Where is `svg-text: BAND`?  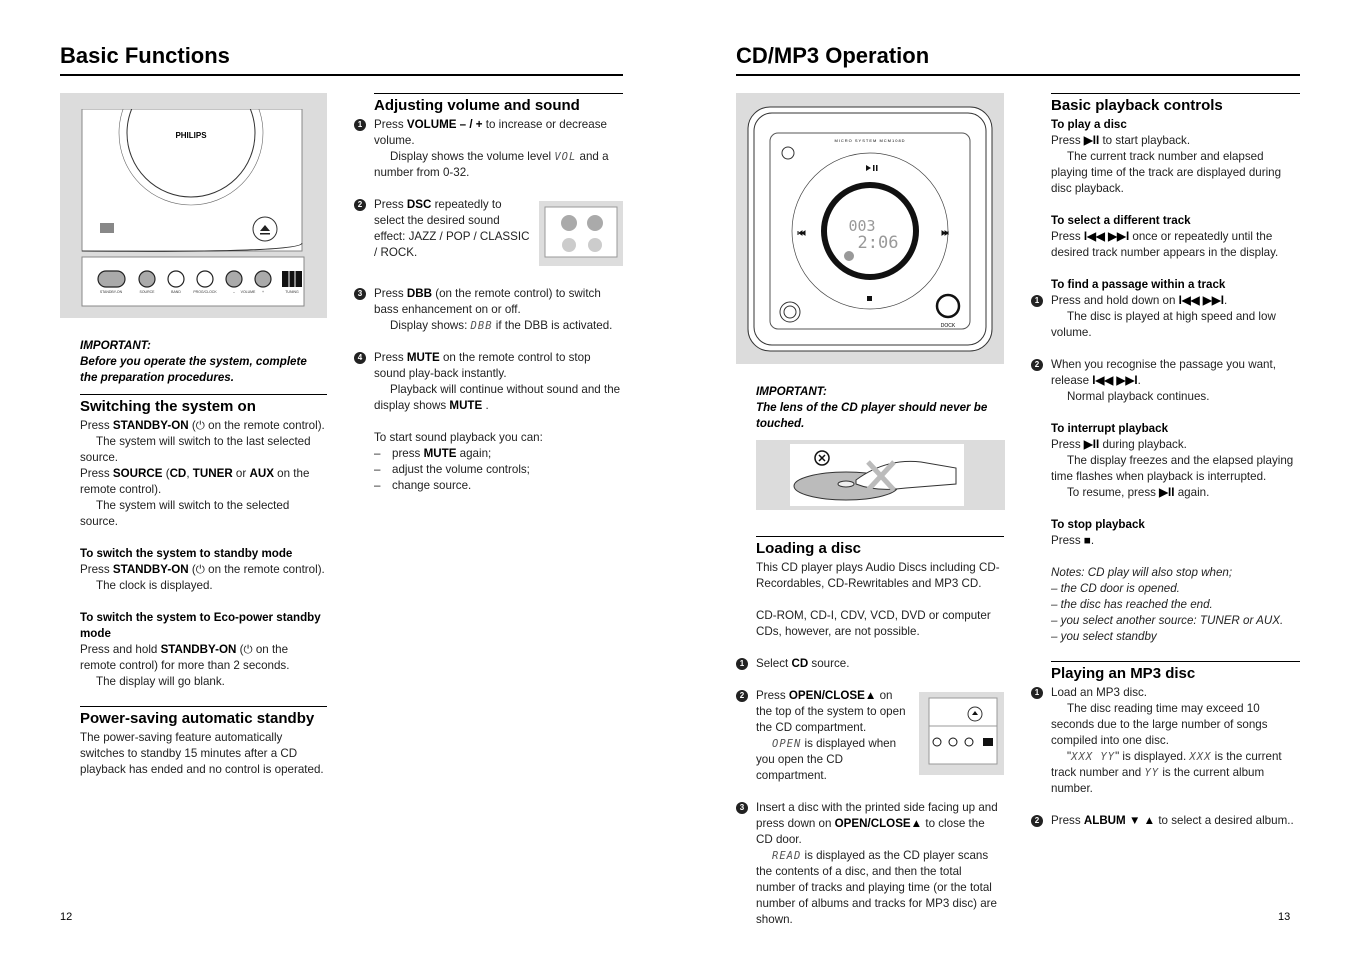
svg-text: BAND is located at coordinates (176, 292).